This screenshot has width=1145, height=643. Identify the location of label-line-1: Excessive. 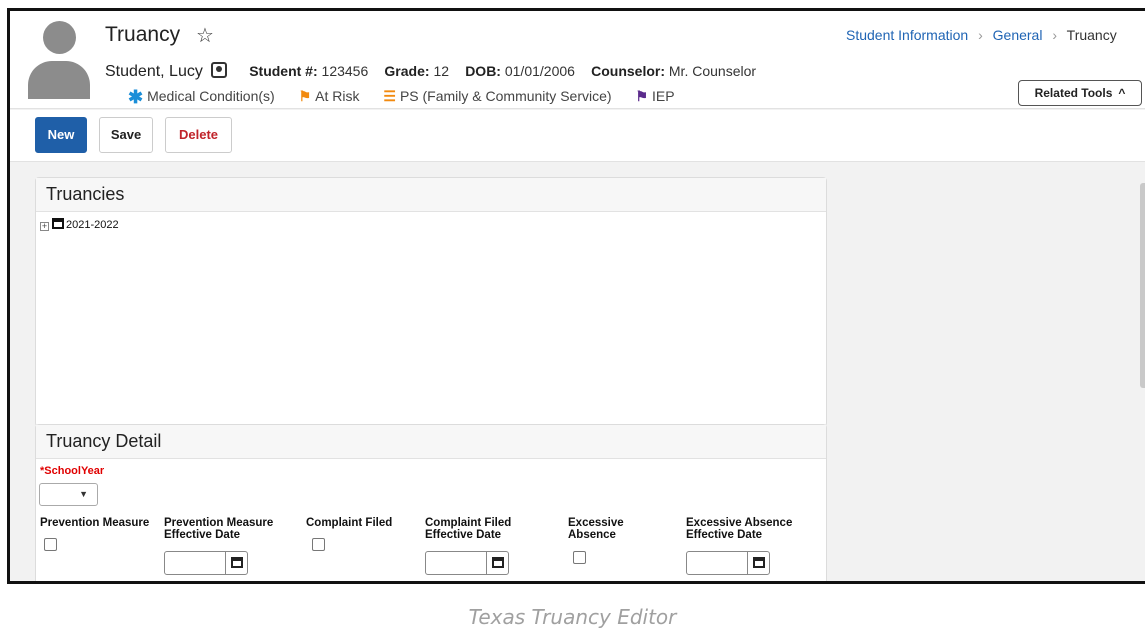
(596, 523).